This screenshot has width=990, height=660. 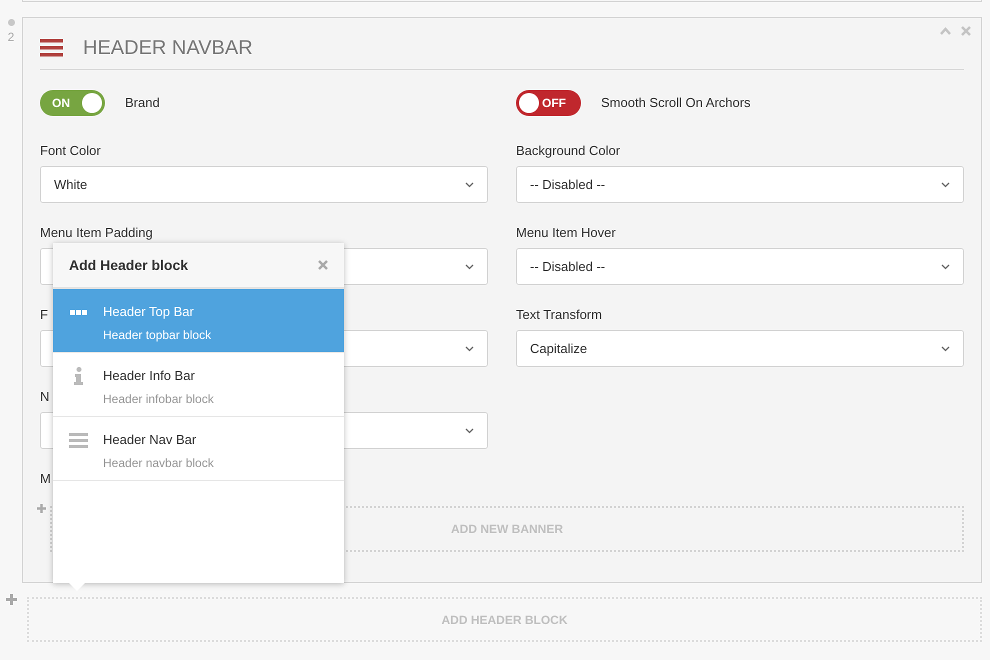 I want to click on dots-icon, so click(x=78, y=312).